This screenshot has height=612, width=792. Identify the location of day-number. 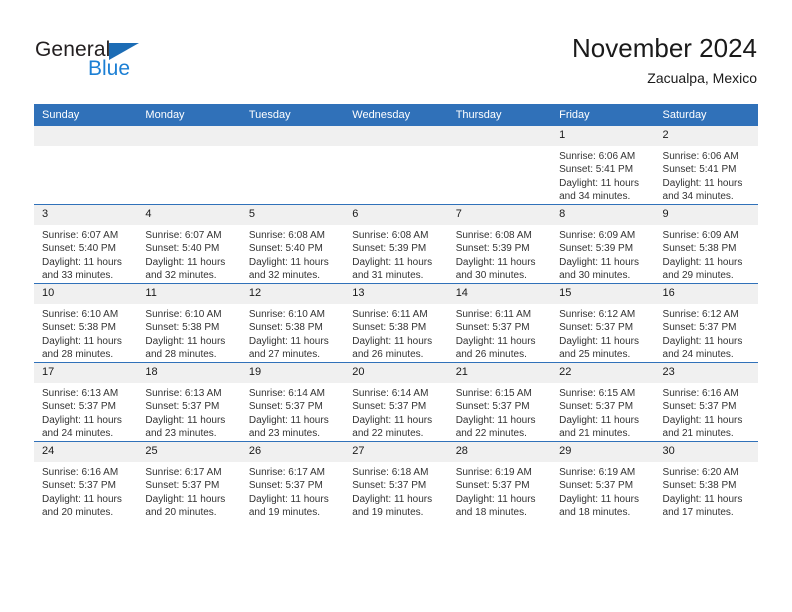
(86, 136).